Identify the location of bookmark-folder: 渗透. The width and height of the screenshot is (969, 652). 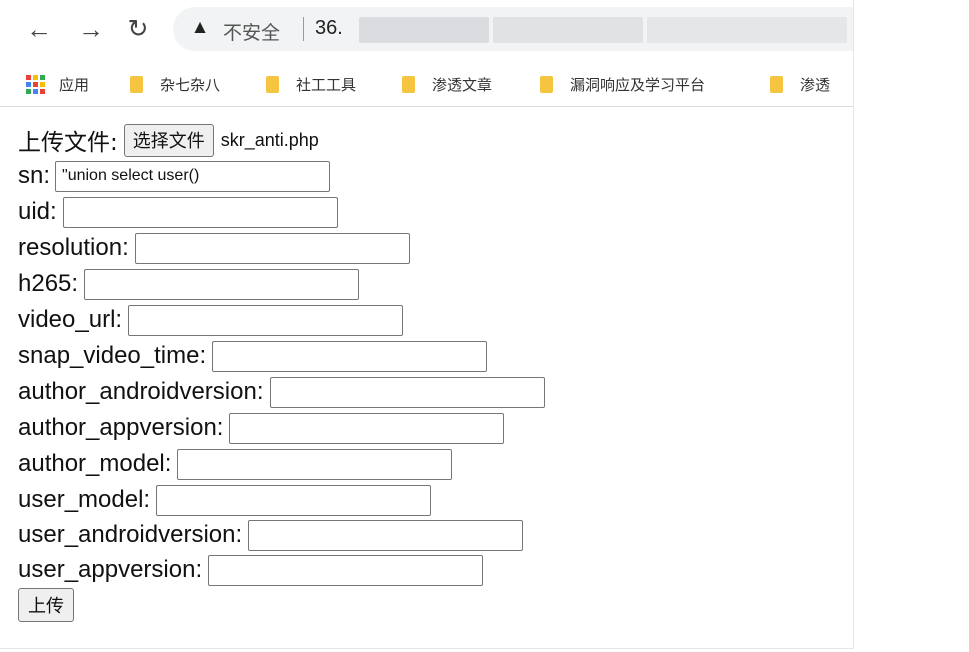
(811, 84).